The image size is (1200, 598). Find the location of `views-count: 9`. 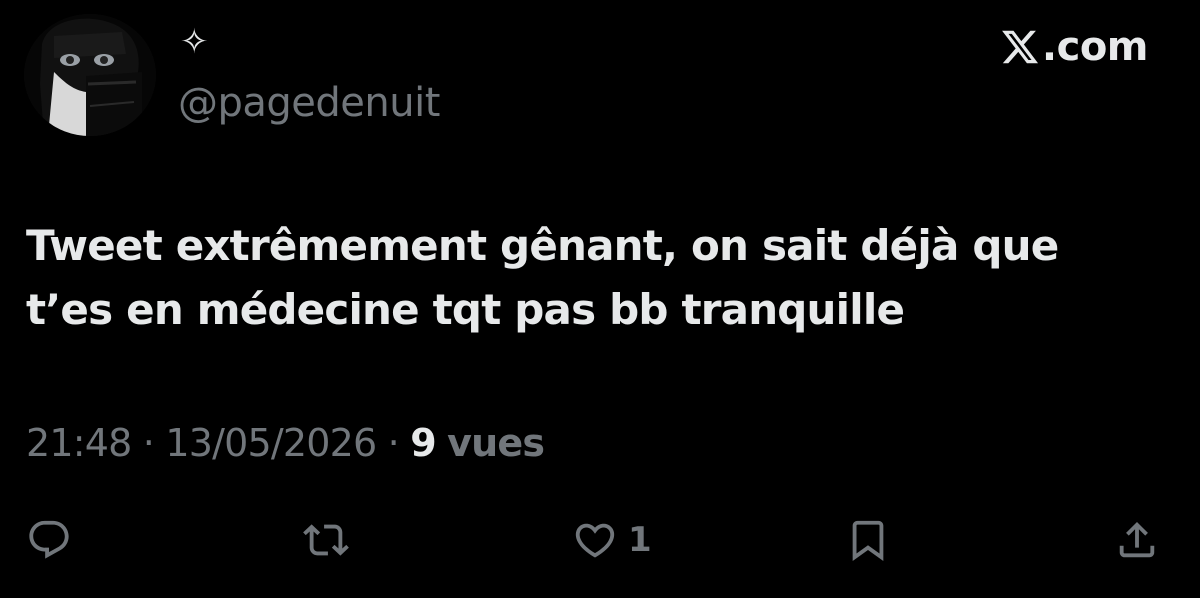

views-count: 9 is located at coordinates (423, 443).